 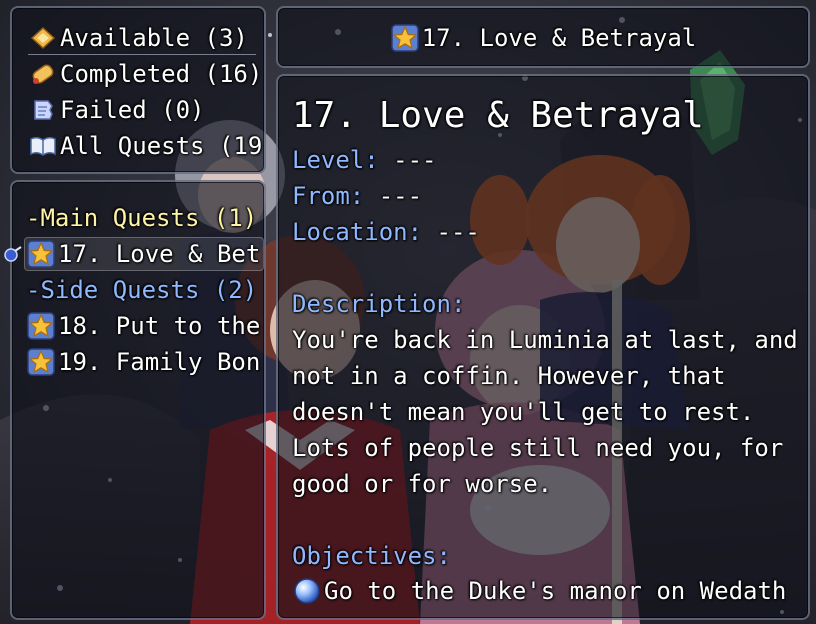 What do you see at coordinates (523, 412) in the screenshot?
I see `description-line: doesn't mean you'll get to rest.` at bounding box center [523, 412].